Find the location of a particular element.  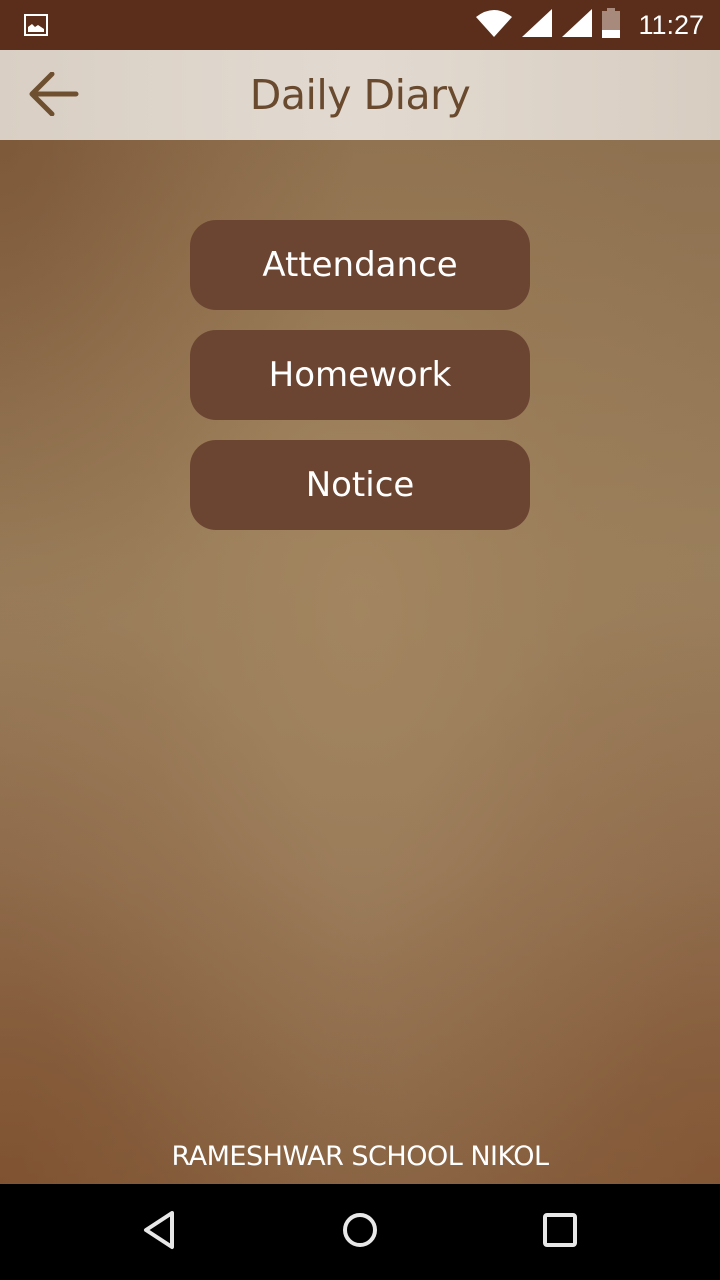

school-name: RAMESHWAR SCHOOL NIKOL is located at coordinates (360, 1156).